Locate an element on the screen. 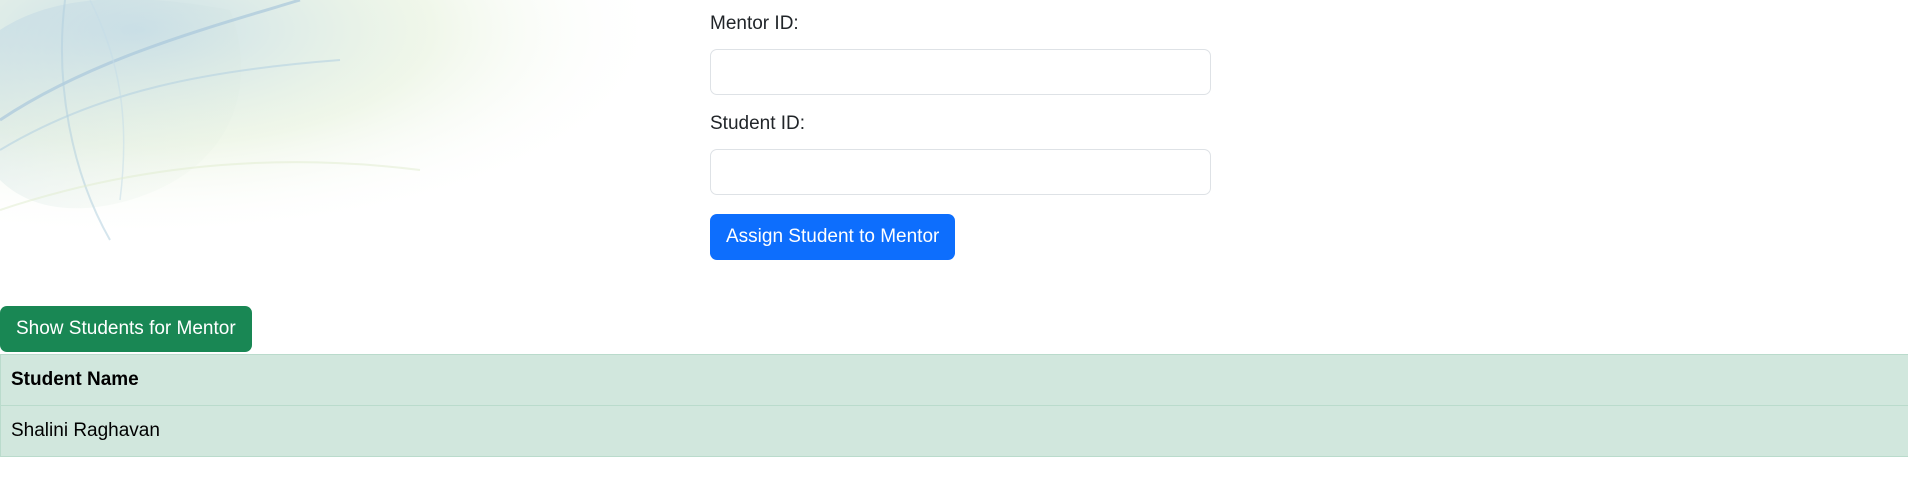  student-id-input is located at coordinates (960, 172).